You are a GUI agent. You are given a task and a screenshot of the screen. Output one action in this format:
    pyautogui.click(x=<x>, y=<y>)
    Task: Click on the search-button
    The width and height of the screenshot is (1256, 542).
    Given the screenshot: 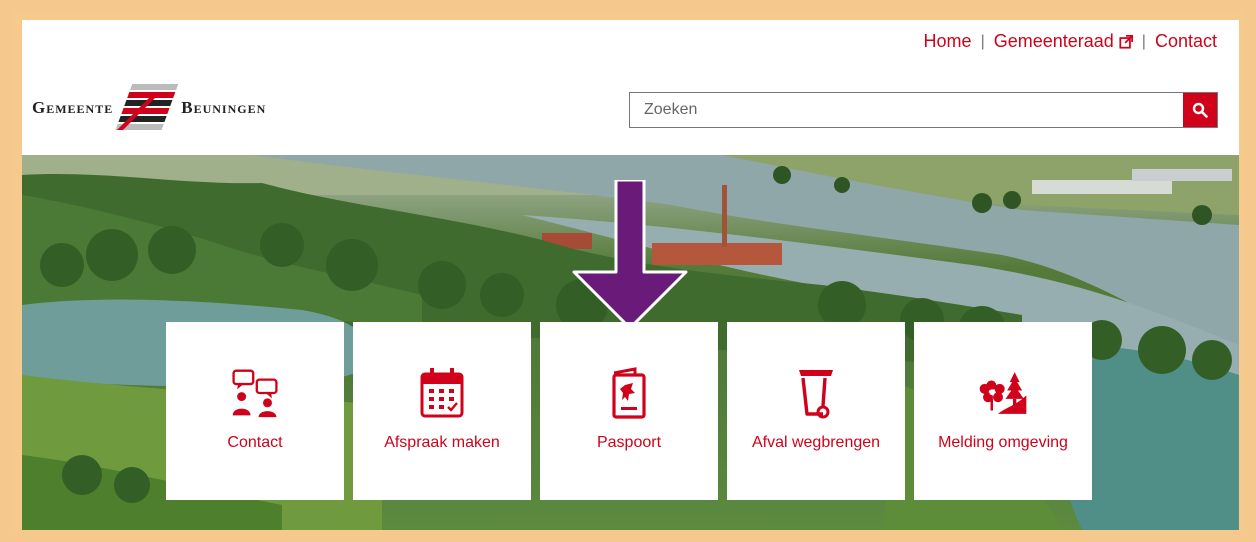 What is the action you would take?
    pyautogui.click(x=1200, y=110)
    